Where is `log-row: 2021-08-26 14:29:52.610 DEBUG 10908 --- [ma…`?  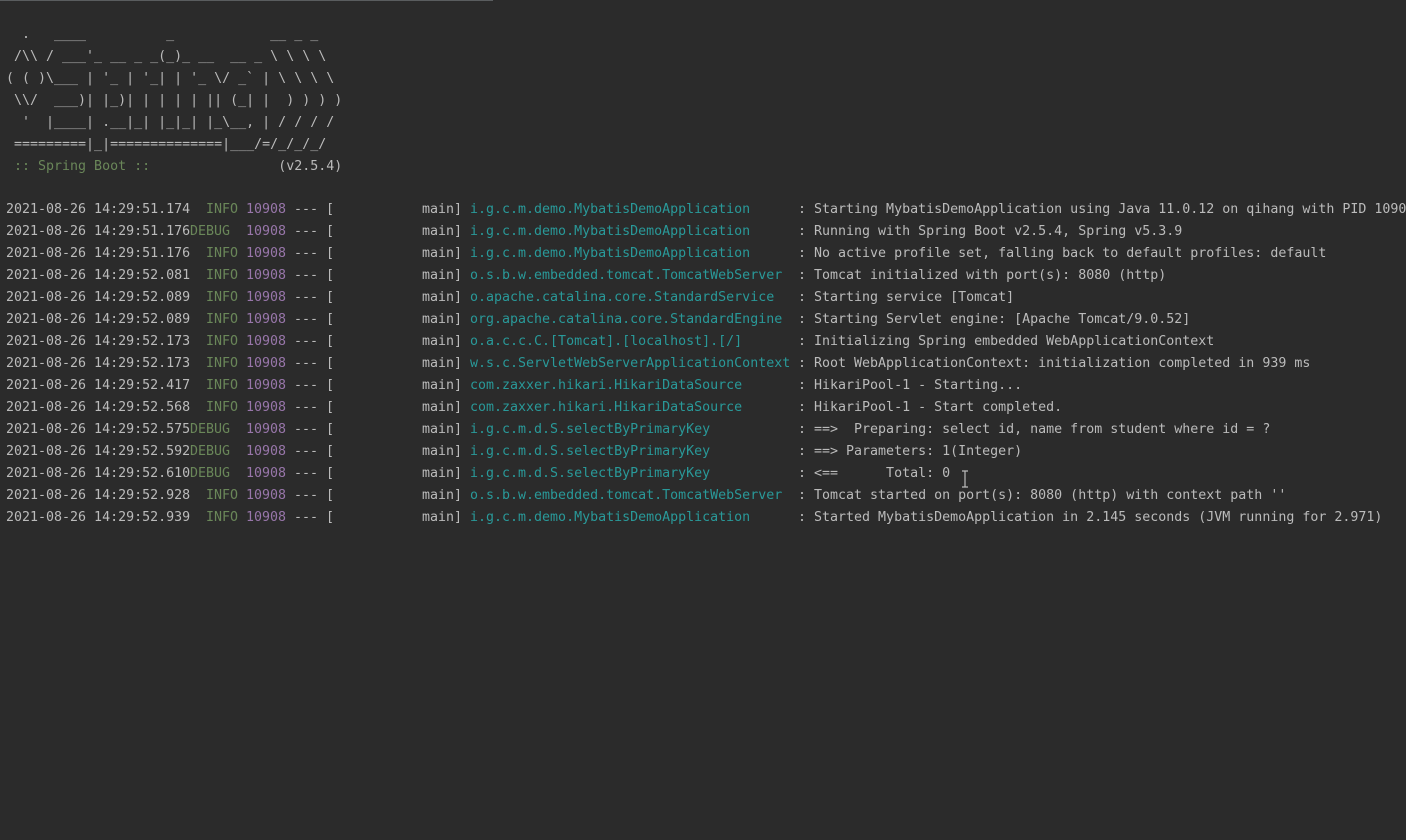
log-row: 2021-08-26 14:29:52.610 DEBUG 10908 --- [ma… is located at coordinates (706, 474).